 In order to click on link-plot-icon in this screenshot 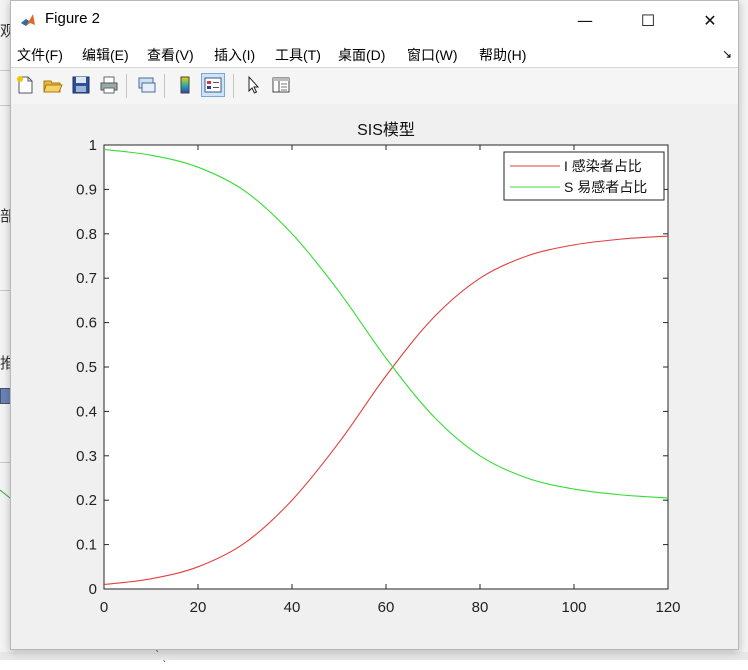, I will do `click(147, 85)`.